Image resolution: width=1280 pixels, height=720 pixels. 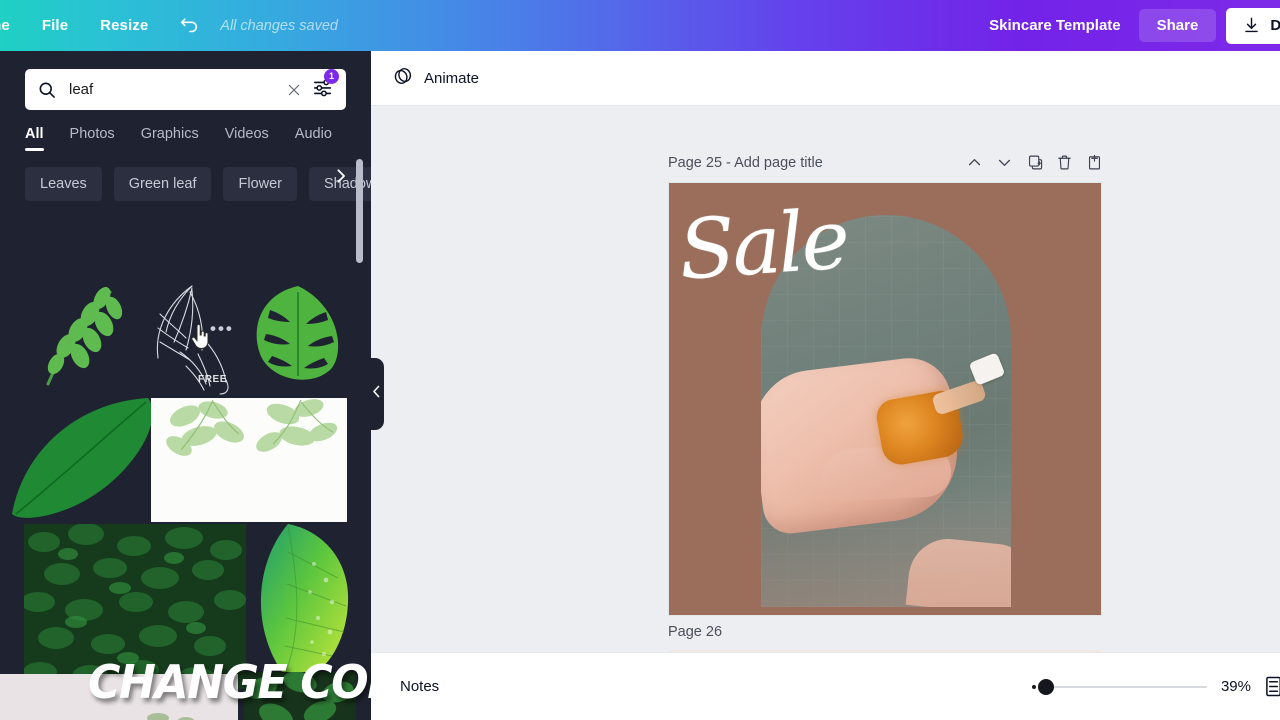 I want to click on tab-audio: Audio, so click(x=313, y=138).